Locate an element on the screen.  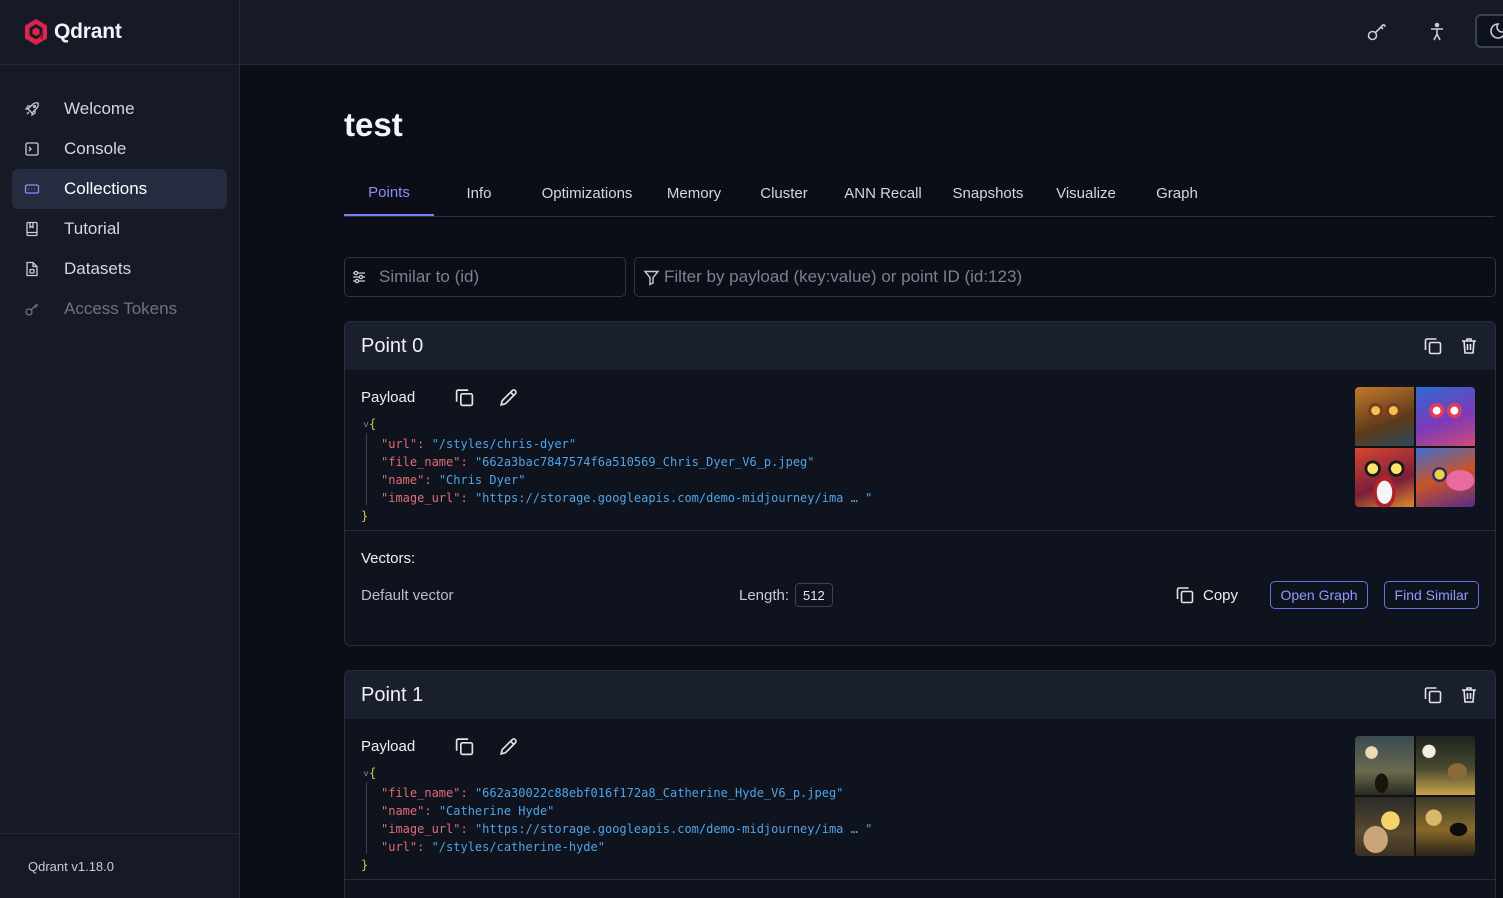
copy-vector-button: Copy is located at coordinates (1206, 595).